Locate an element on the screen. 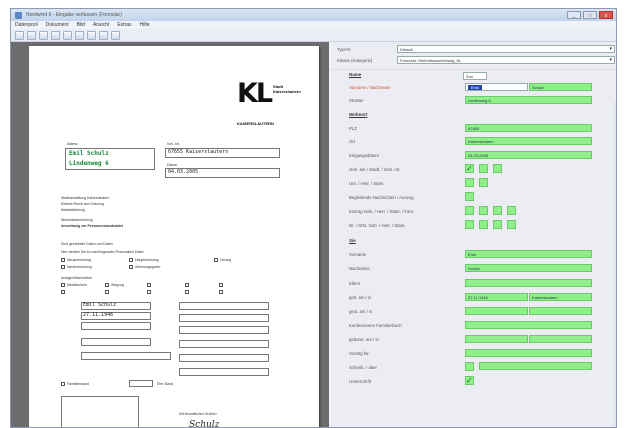  aktenz-label: Aktenz. is located at coordinates (73, 144).